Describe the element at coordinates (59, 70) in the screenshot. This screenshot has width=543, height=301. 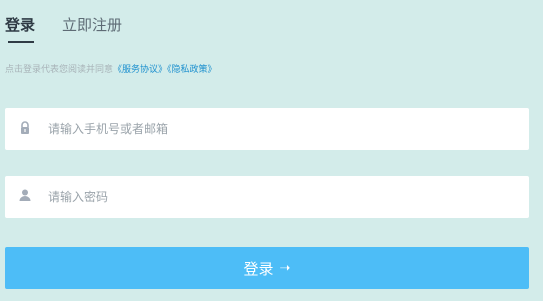
I see `agreement-text: 点击登录代表您阅读并同意` at that location.